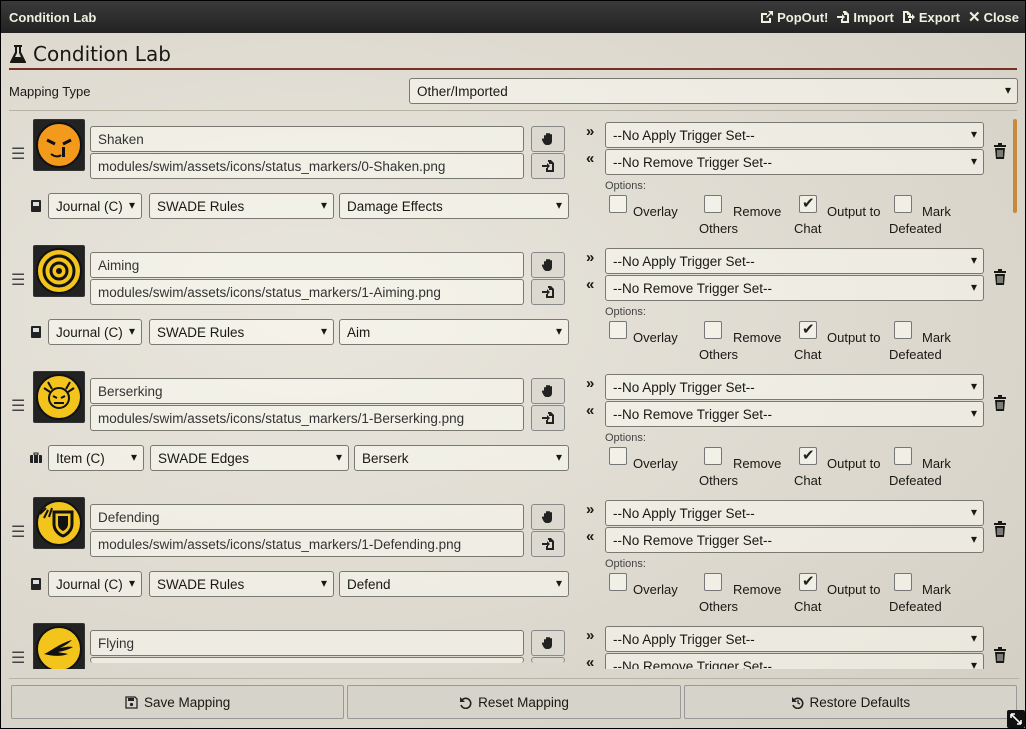 This screenshot has width=1026, height=729. What do you see at coordinates (307, 643) in the screenshot?
I see `condition-name-input: Flying` at bounding box center [307, 643].